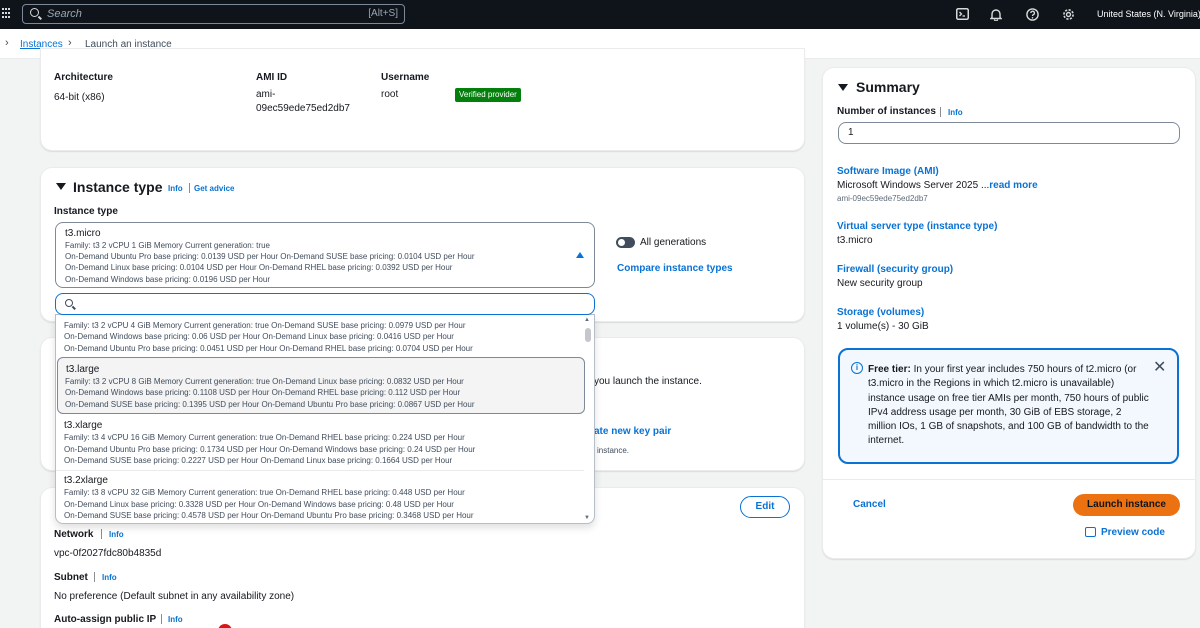  I want to click on global-search-input: Search [Alt+S], so click(213, 14).